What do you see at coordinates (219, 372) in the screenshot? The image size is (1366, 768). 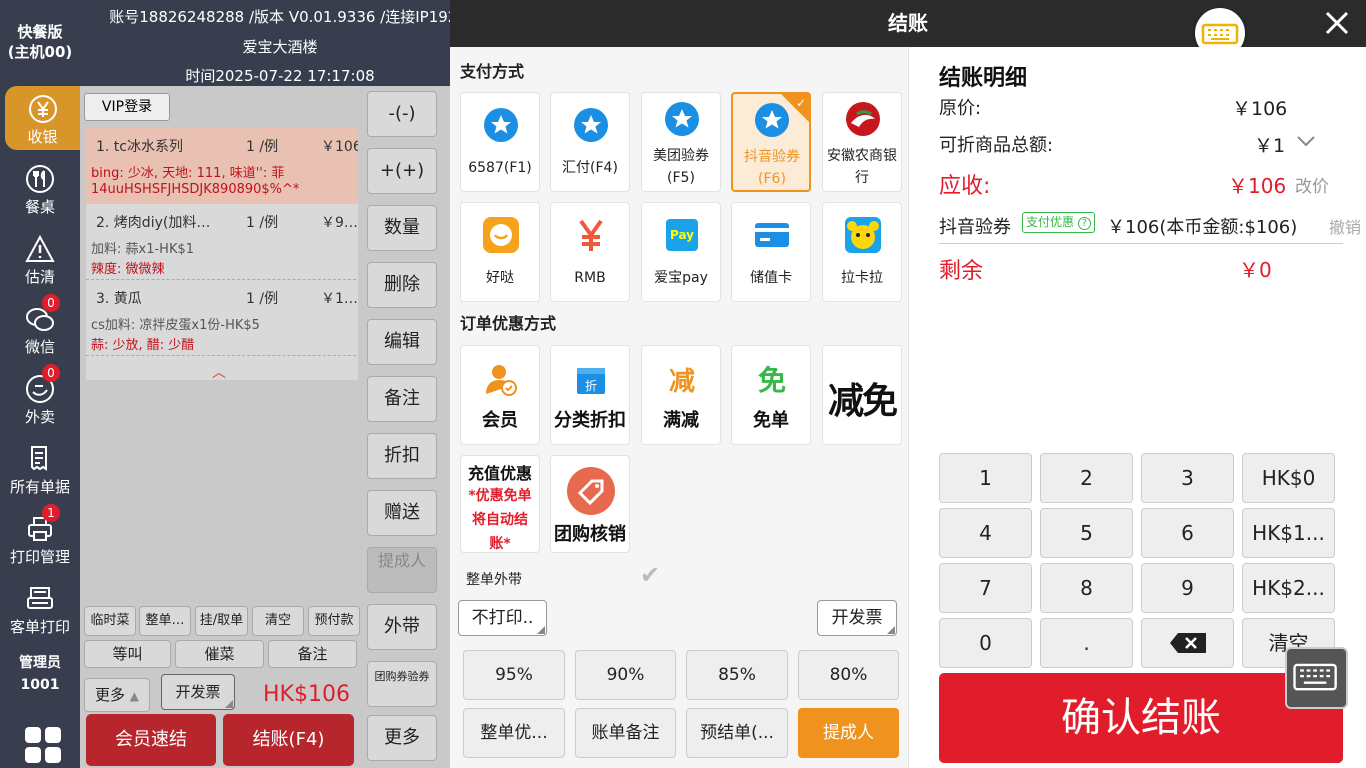 I see `expand-chevron-icon: ︿` at bounding box center [219, 372].